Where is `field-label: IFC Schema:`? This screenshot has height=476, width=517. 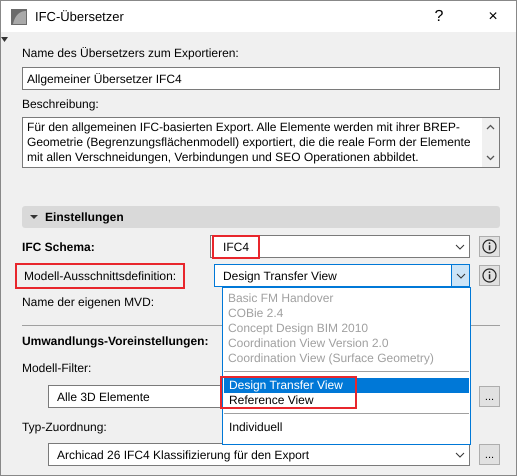
field-label: IFC Schema: is located at coordinates (58, 247).